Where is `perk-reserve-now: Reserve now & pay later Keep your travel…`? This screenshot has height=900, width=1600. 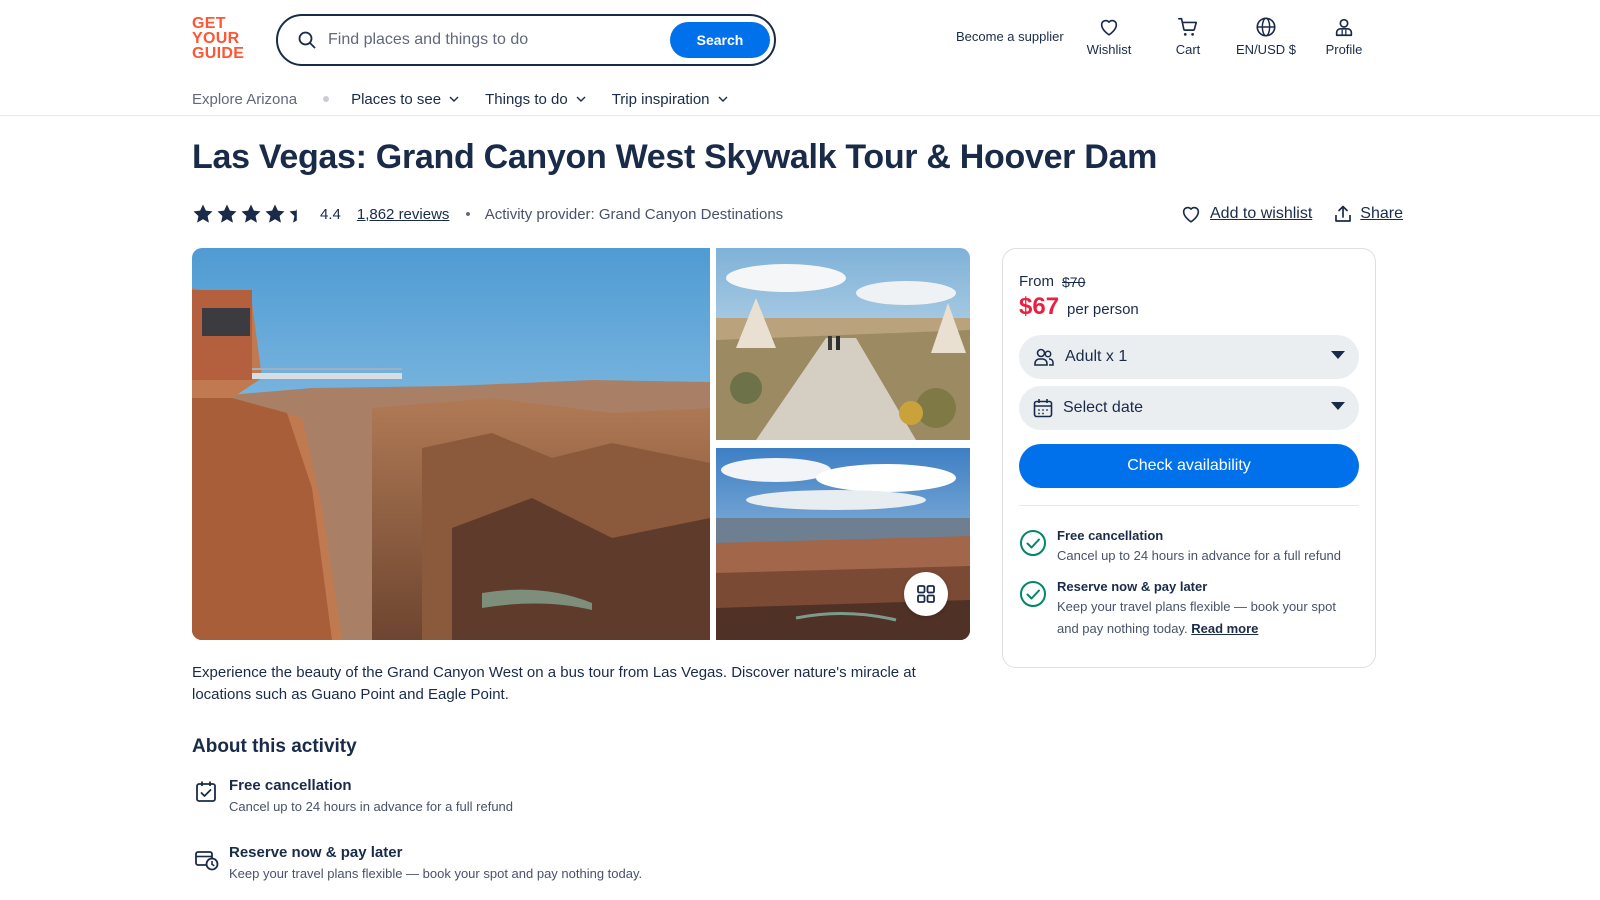 perk-reserve-now: Reserve now & pay later Keep your travel… is located at coordinates (1189, 609).